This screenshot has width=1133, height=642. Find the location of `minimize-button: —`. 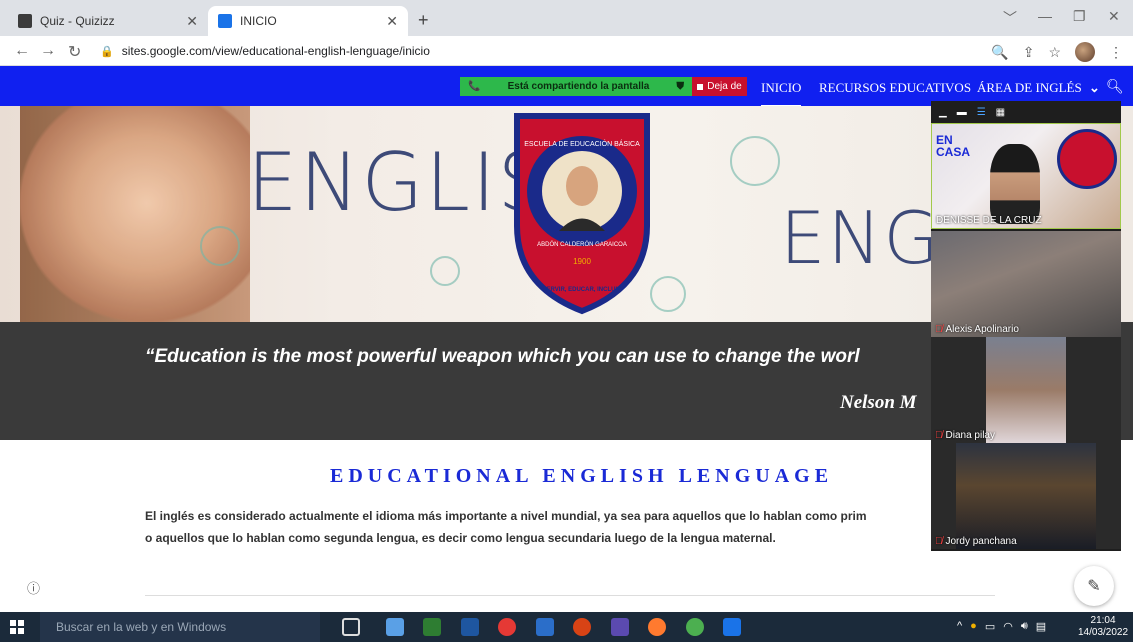

minimize-button: — is located at coordinates (1045, 16).